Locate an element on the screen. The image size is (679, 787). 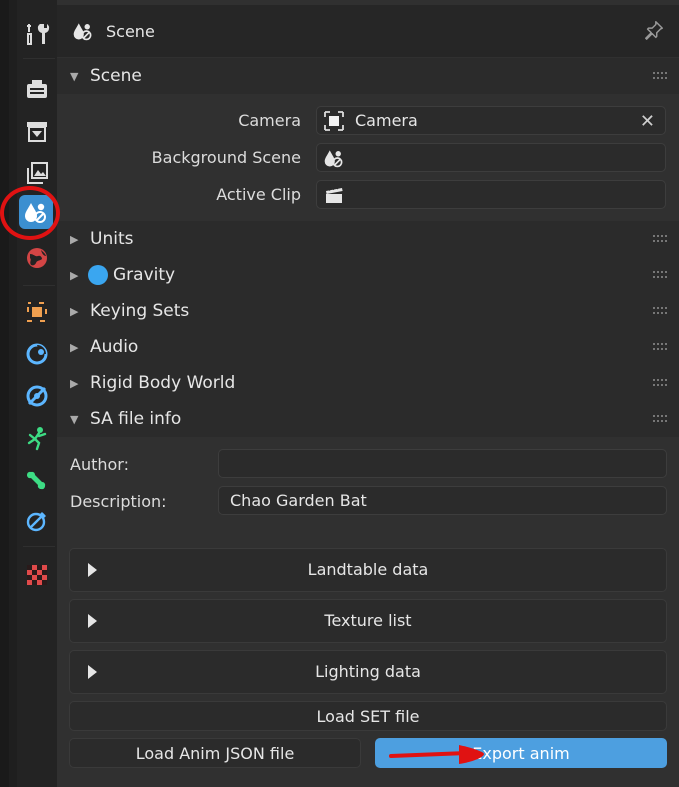
section-units: ▶ Units is located at coordinates (368, 239).